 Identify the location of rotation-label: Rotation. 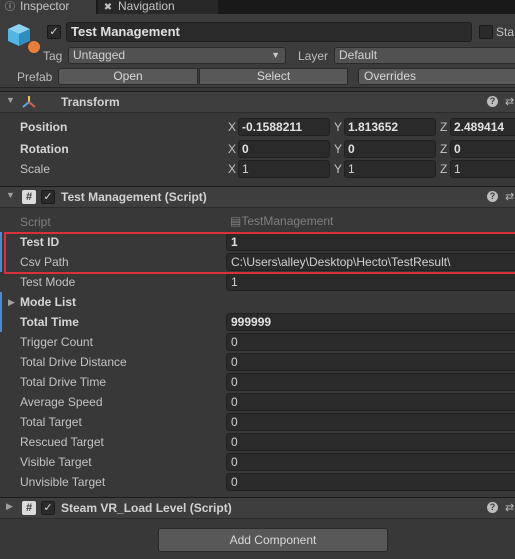
(44, 149).